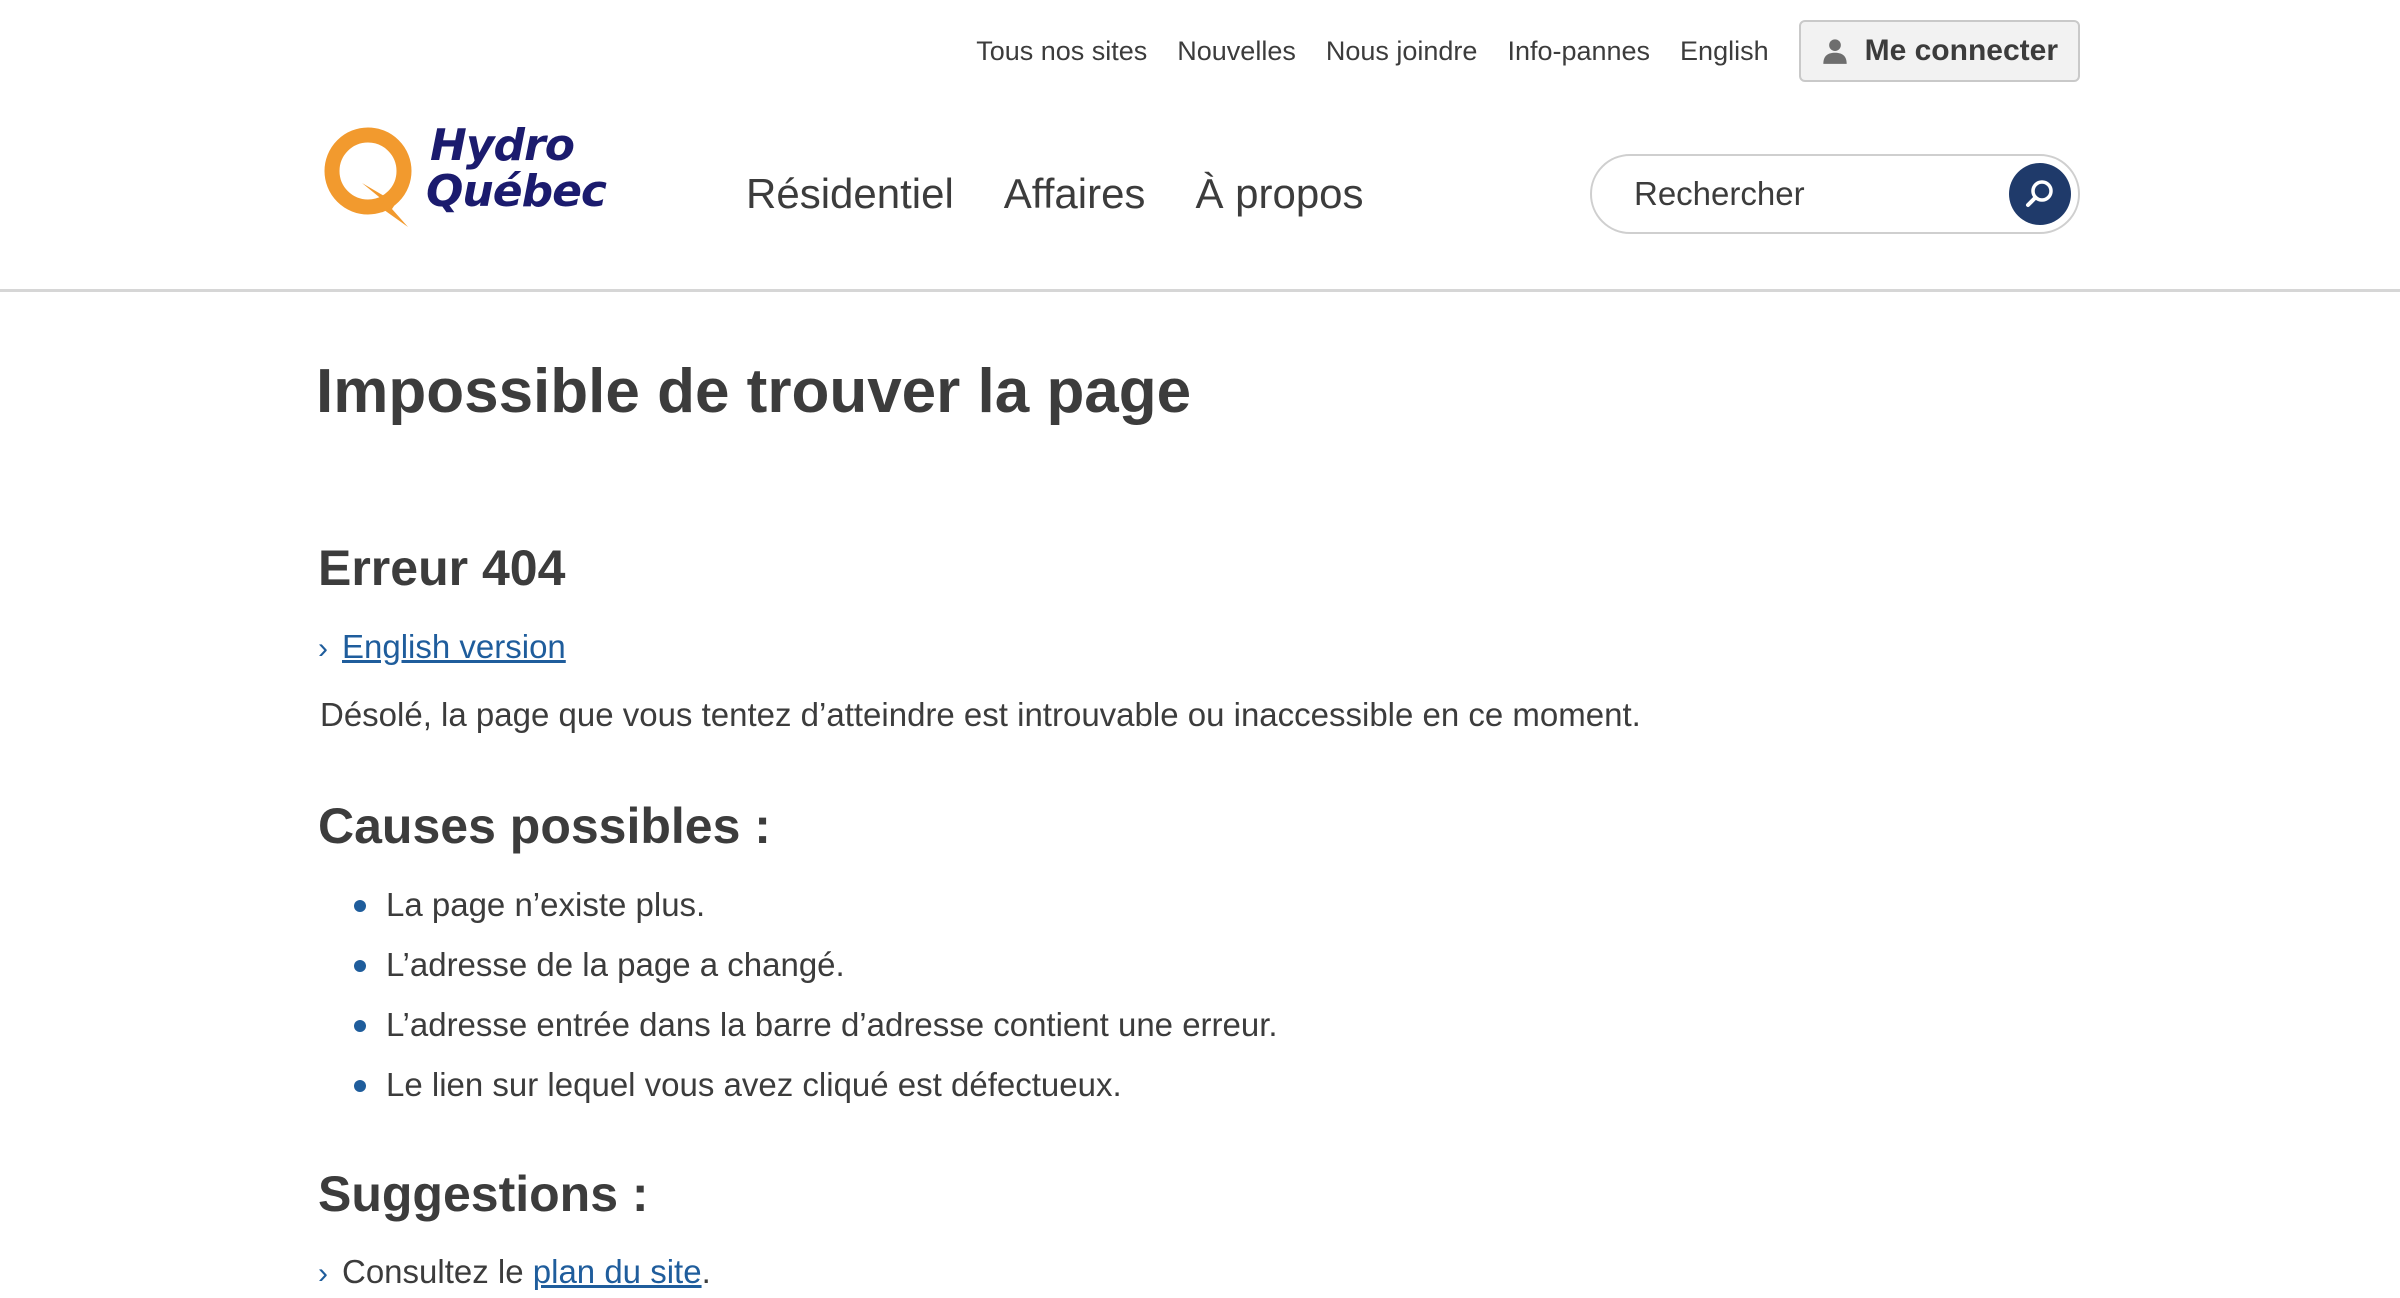  Describe the element at coordinates (1075, 194) in the screenshot. I see `main-nav-affaires: Affaires` at that location.